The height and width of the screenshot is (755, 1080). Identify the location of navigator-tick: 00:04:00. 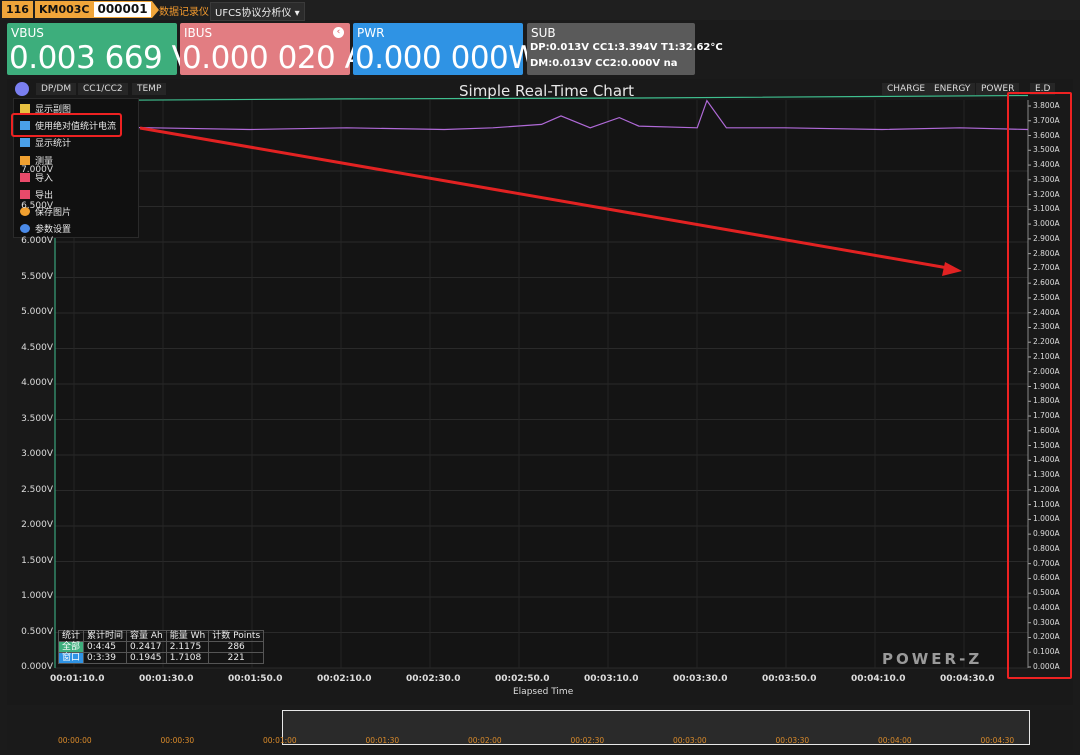
(895, 740).